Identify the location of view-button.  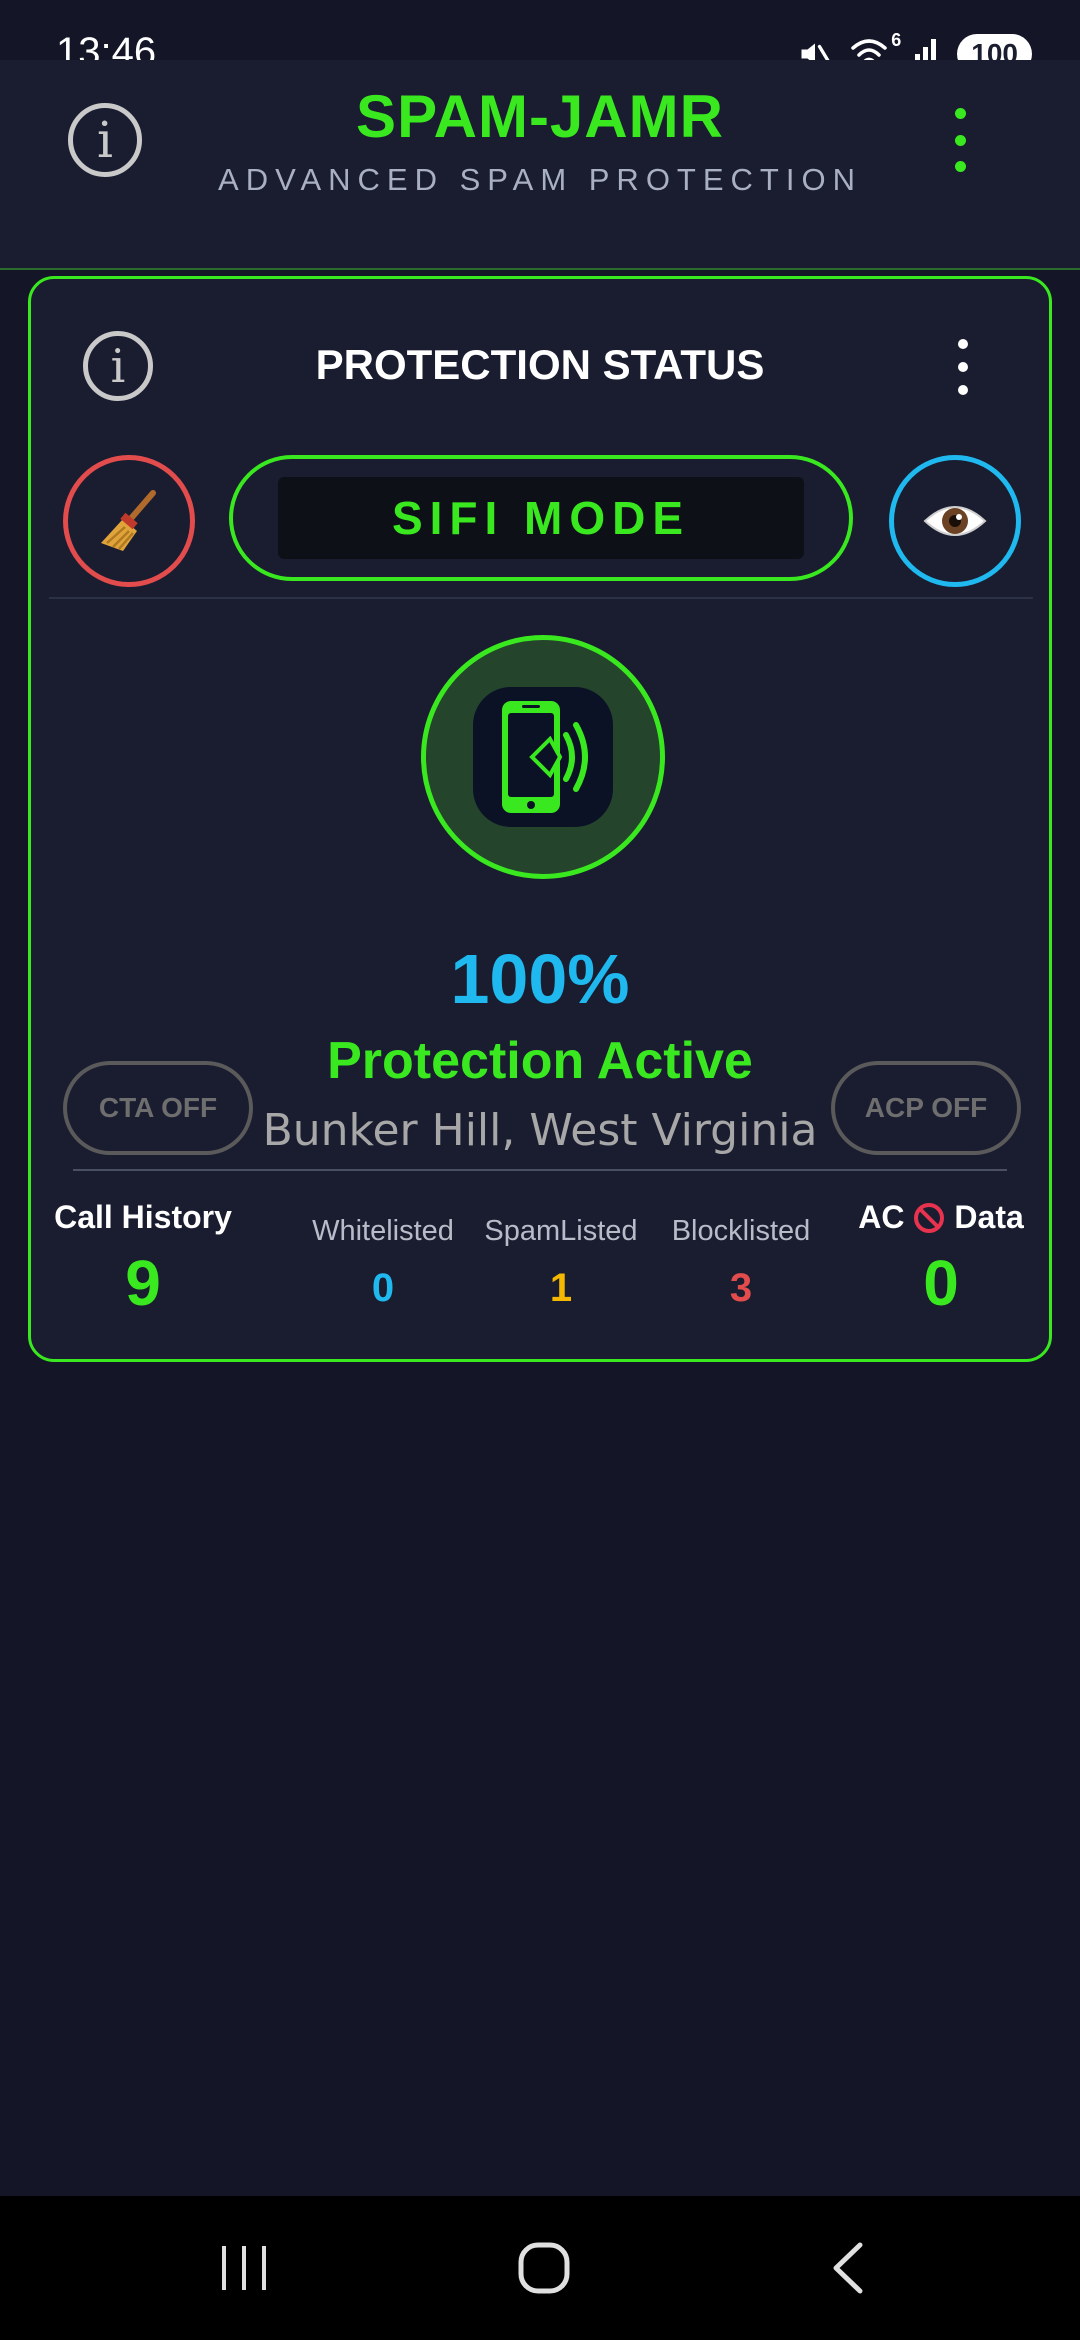
(955, 521).